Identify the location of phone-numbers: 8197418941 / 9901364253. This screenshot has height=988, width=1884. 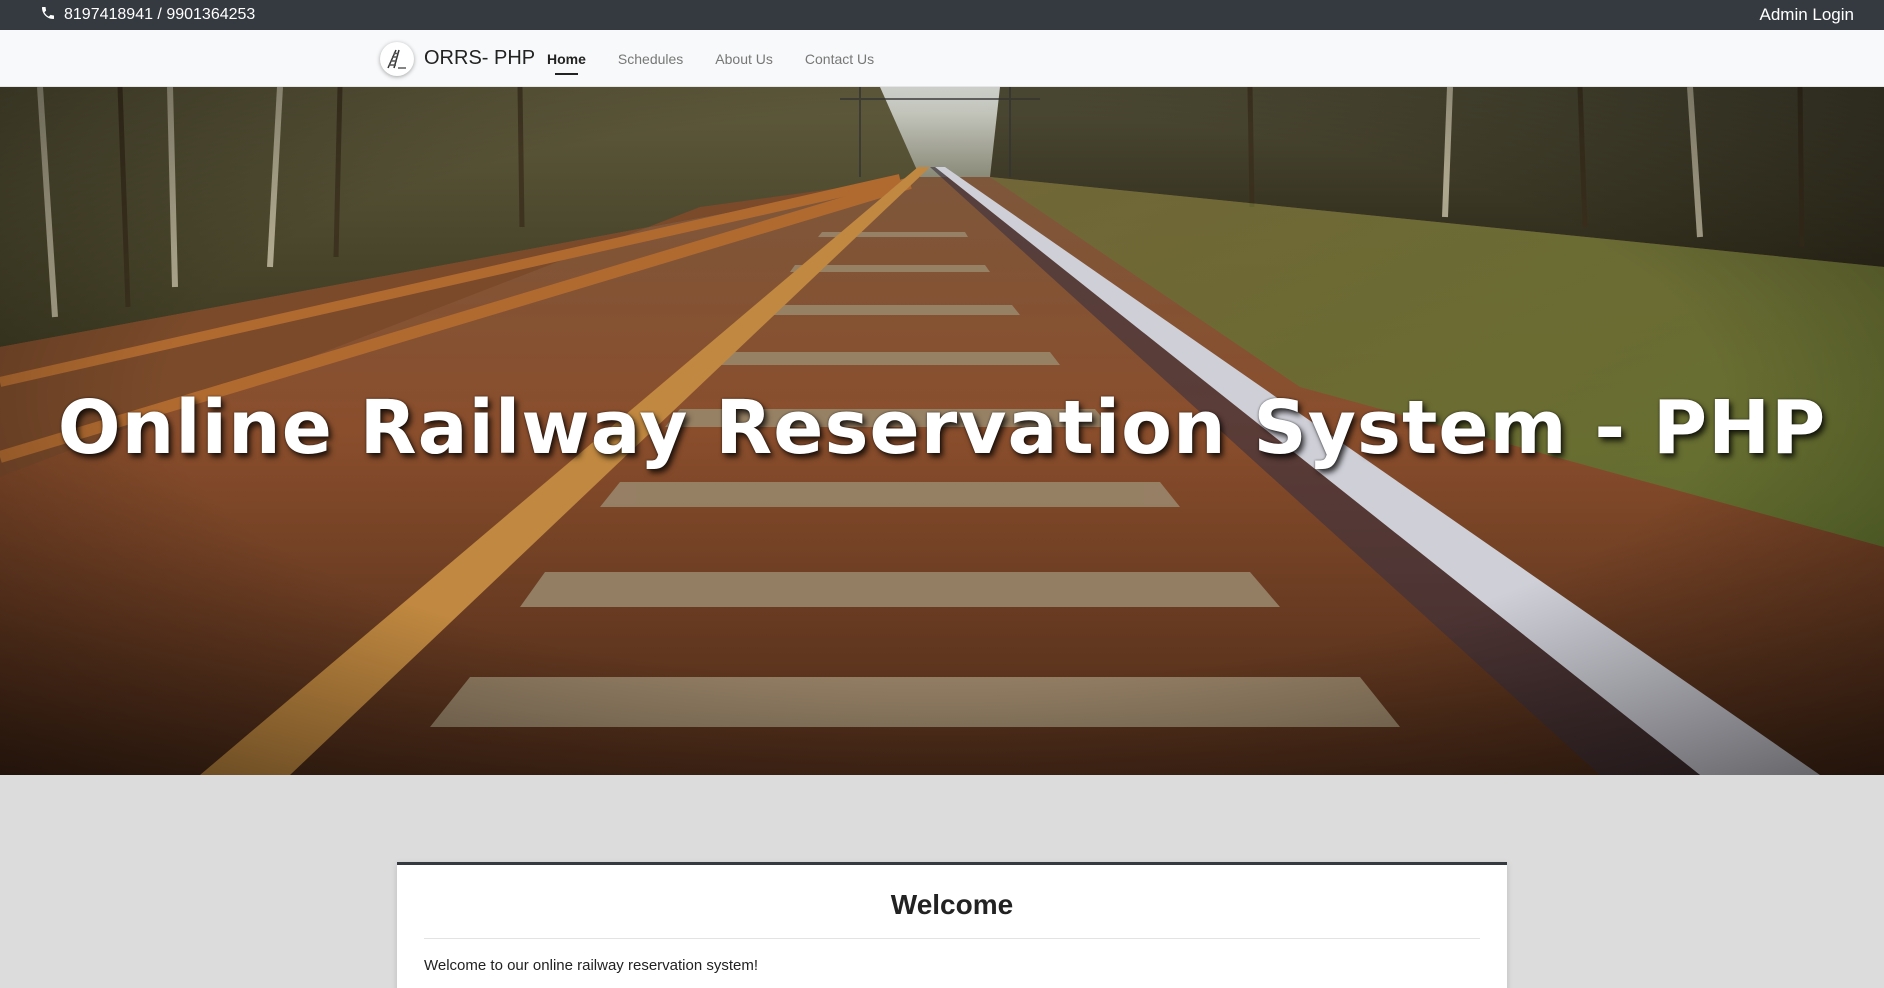
(160, 14).